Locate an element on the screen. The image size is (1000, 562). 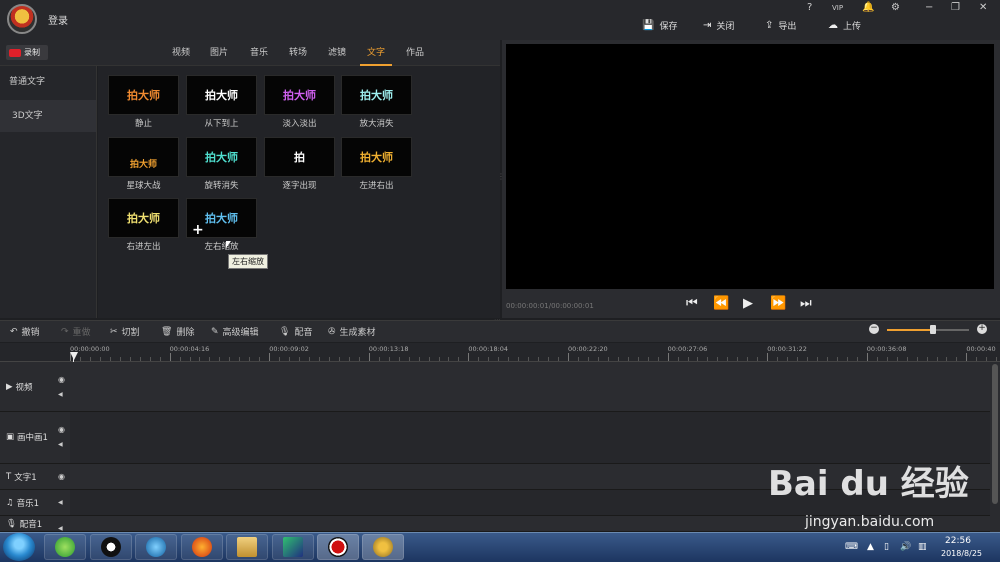
keyboard-icon: ⌨ is located at coordinates (851, 547).